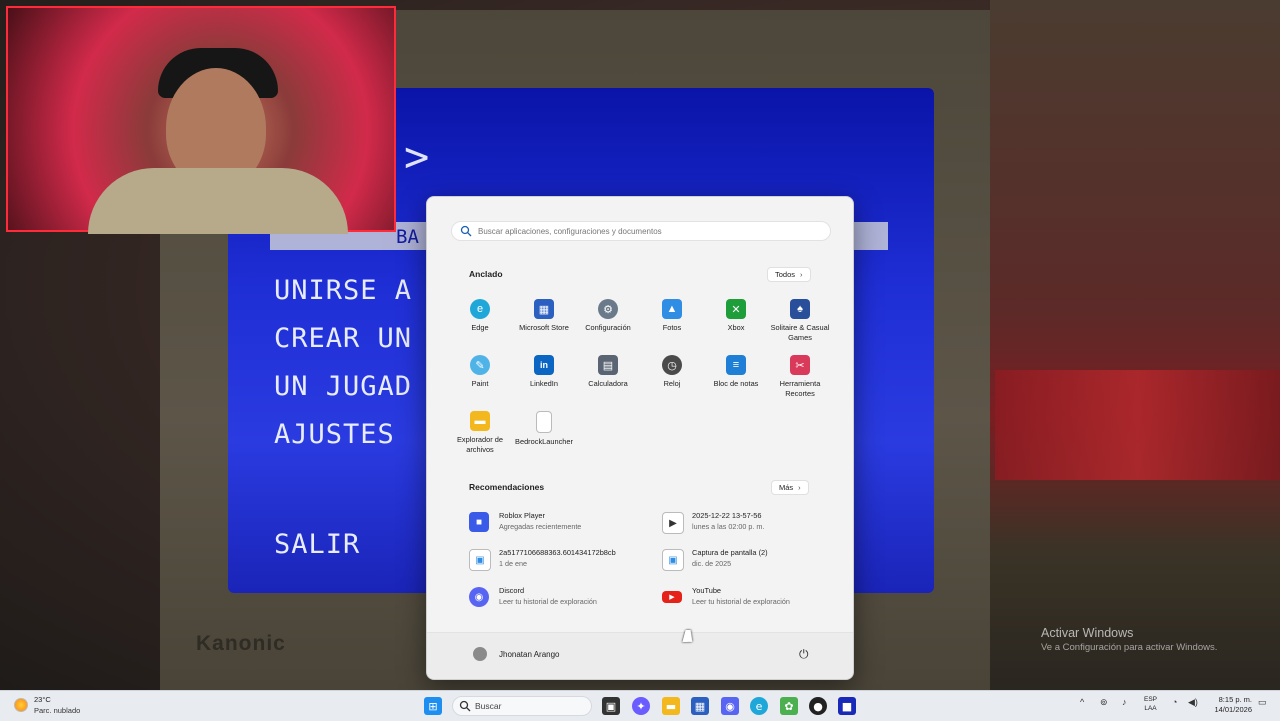  Describe the element at coordinates (818, 706) in the screenshot. I see `obs-icon: ●` at that location.